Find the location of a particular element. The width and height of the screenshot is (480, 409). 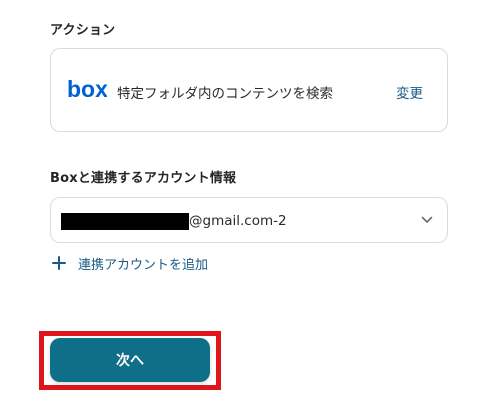

add-linked-account-button: 連携アカウントを追加 is located at coordinates (130, 263).